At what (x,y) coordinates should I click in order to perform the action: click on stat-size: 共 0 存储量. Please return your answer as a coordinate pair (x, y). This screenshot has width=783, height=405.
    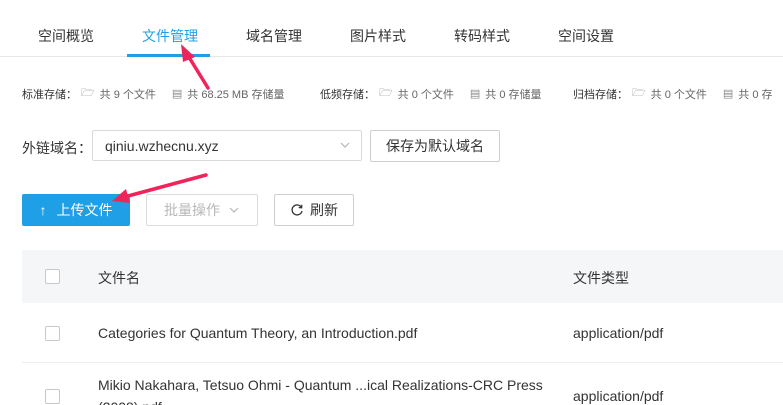
    Looking at the image, I should click on (513, 94).